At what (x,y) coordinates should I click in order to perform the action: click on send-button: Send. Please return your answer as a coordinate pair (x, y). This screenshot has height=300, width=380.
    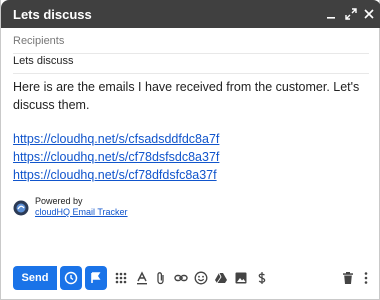
    Looking at the image, I should click on (35, 278).